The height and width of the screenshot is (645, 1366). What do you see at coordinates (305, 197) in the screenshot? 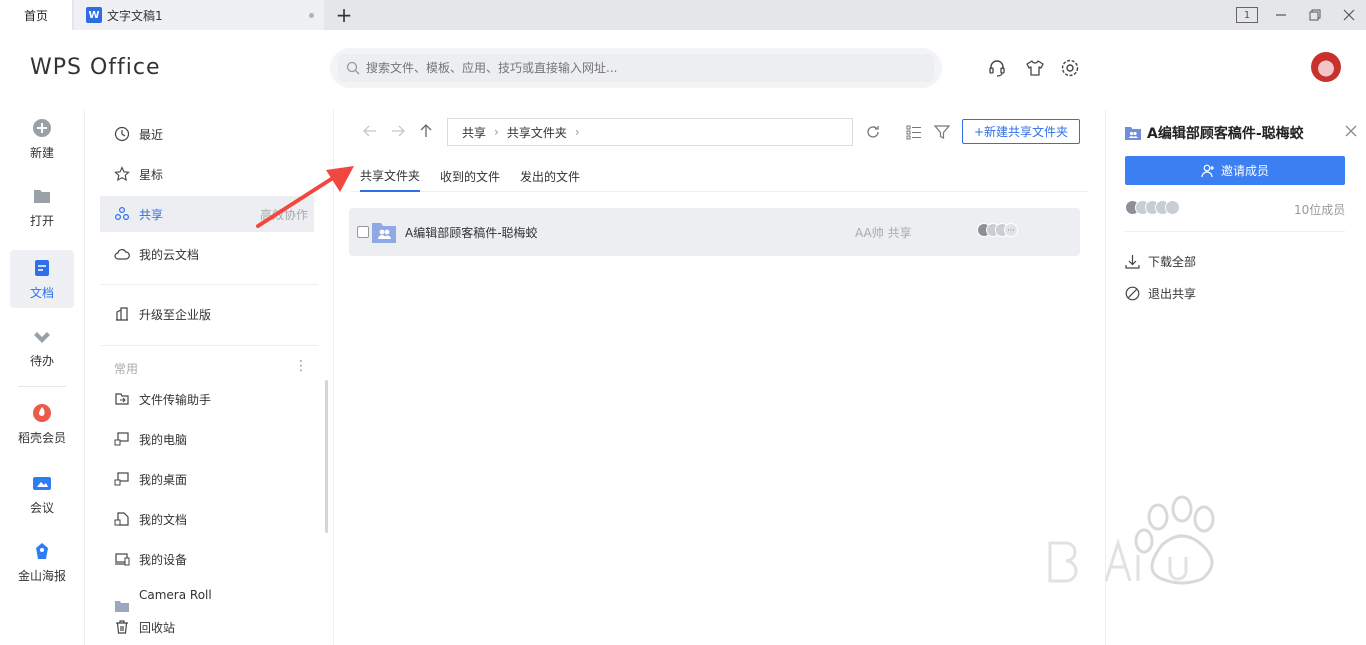
I see `annotation-arrow-icon` at bounding box center [305, 197].